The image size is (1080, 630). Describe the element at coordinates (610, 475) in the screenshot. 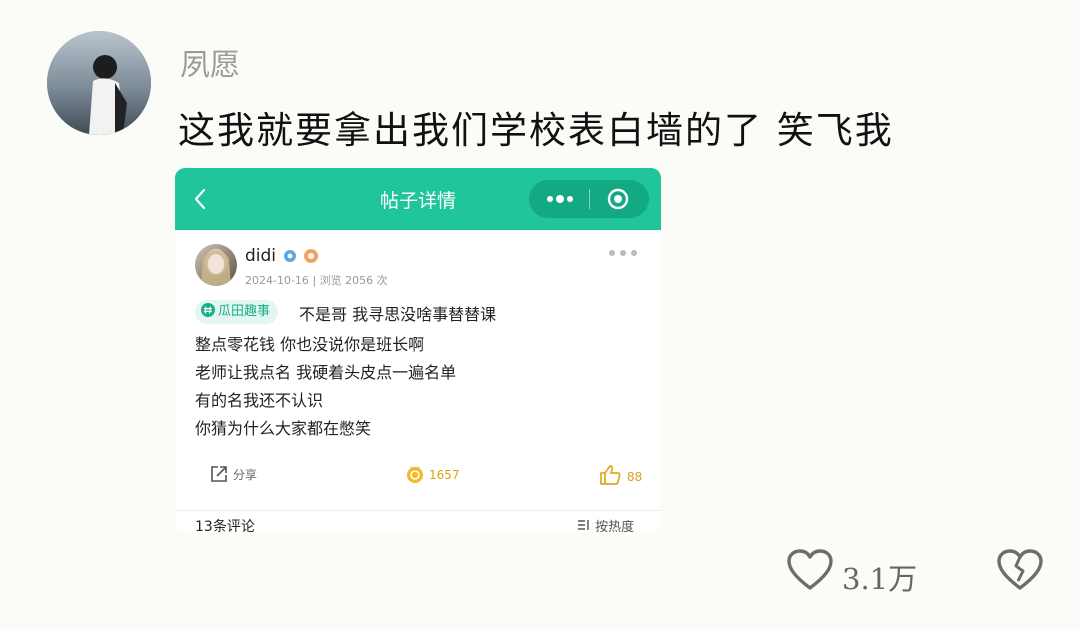

I see `thumbs-up-icon` at that location.